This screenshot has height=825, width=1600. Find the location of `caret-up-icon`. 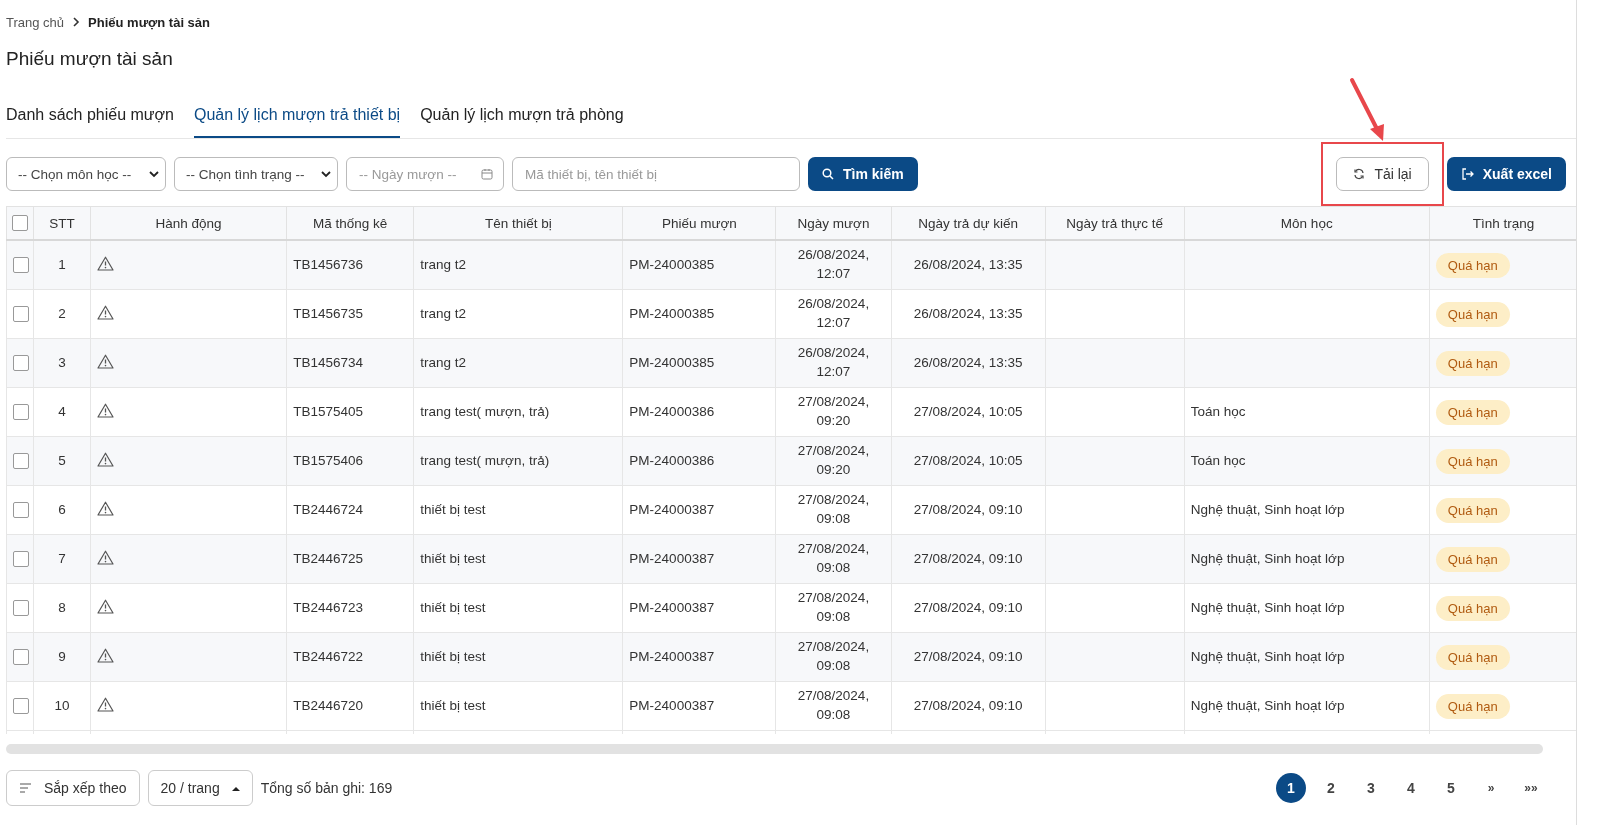

caret-up-icon is located at coordinates (235, 788).